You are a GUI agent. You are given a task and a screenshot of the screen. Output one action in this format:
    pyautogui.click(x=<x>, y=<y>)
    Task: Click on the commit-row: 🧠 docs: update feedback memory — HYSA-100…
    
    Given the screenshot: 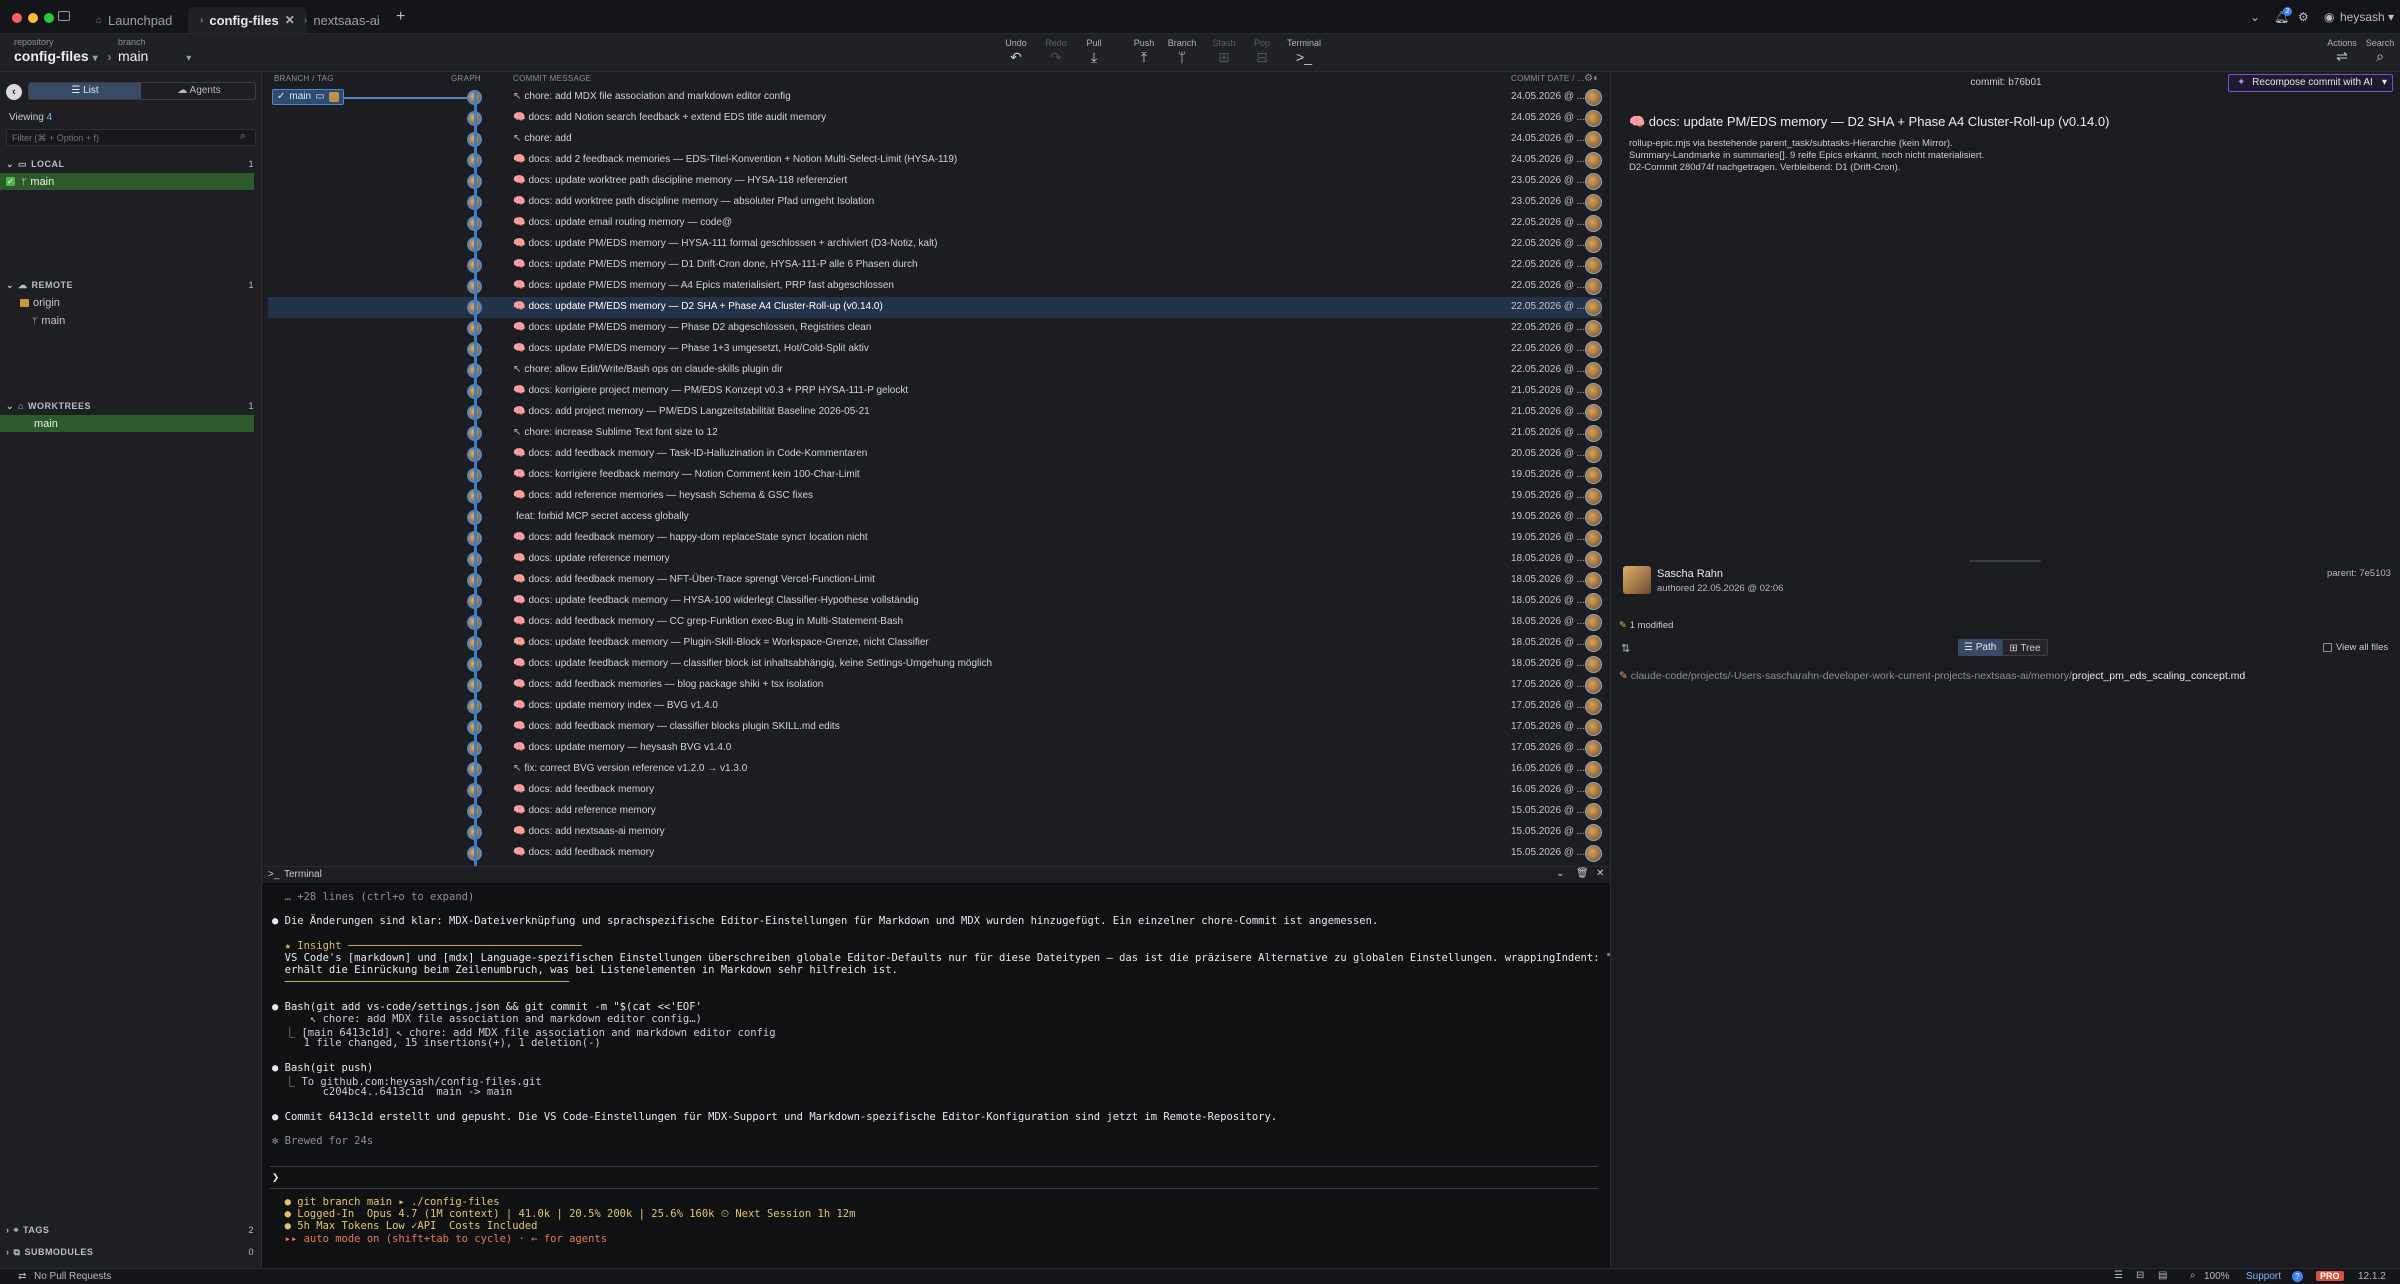 What is the action you would take?
    pyautogui.click(x=935, y=601)
    